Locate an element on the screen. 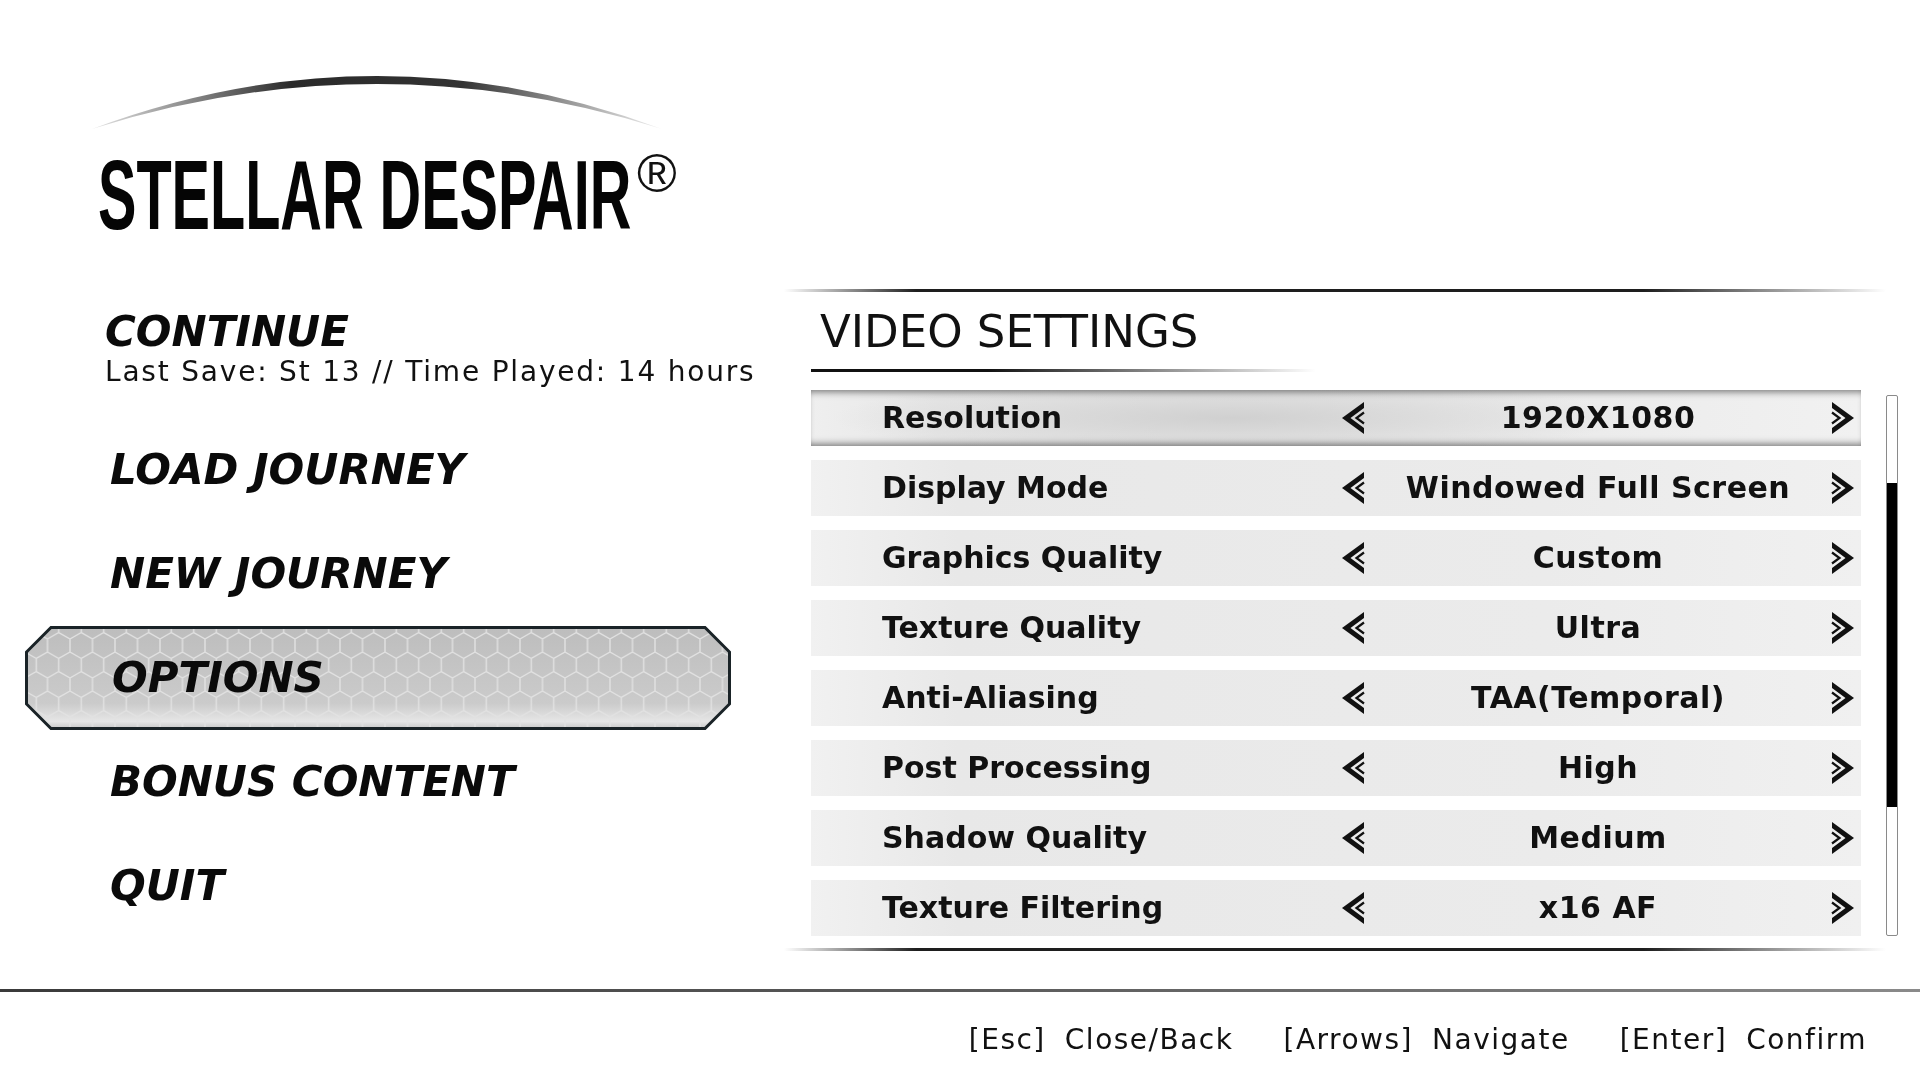  setting-row: Display Mode Windowed Full Screen is located at coordinates (1336, 488).